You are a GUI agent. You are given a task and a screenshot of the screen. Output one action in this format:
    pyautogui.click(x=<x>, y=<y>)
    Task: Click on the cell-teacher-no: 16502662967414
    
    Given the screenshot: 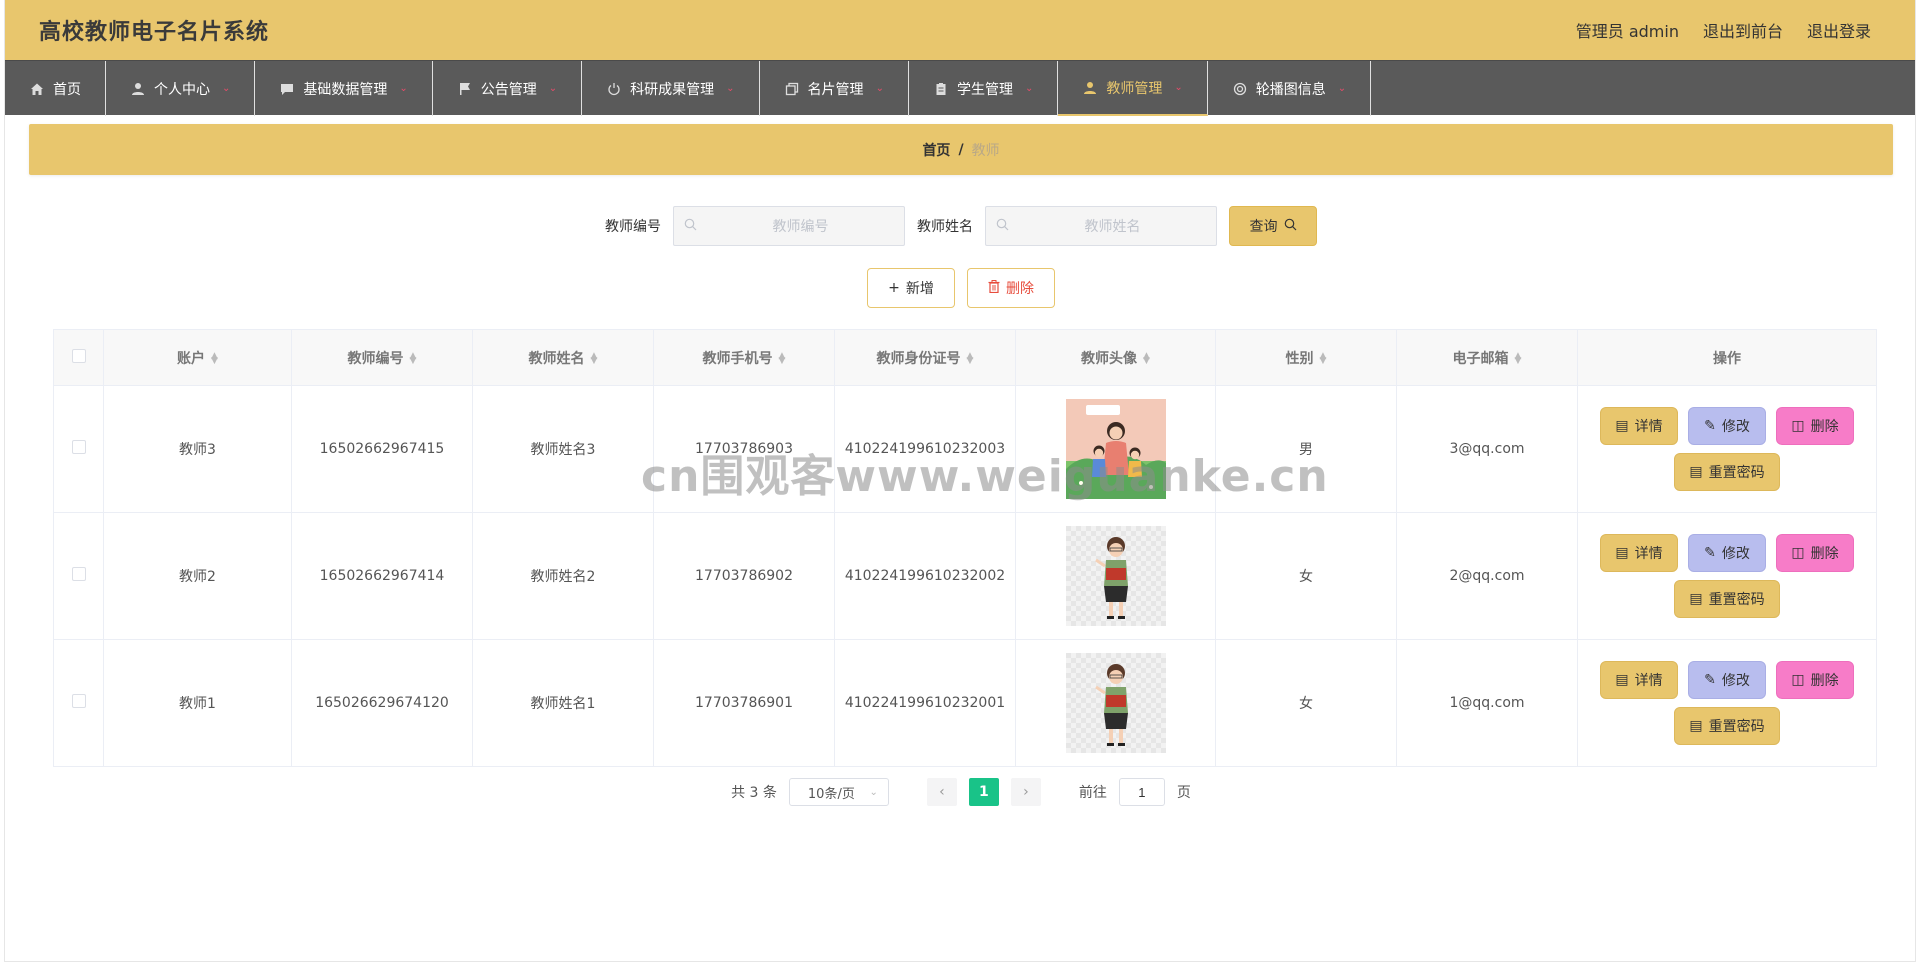 What is the action you would take?
    pyautogui.click(x=382, y=576)
    